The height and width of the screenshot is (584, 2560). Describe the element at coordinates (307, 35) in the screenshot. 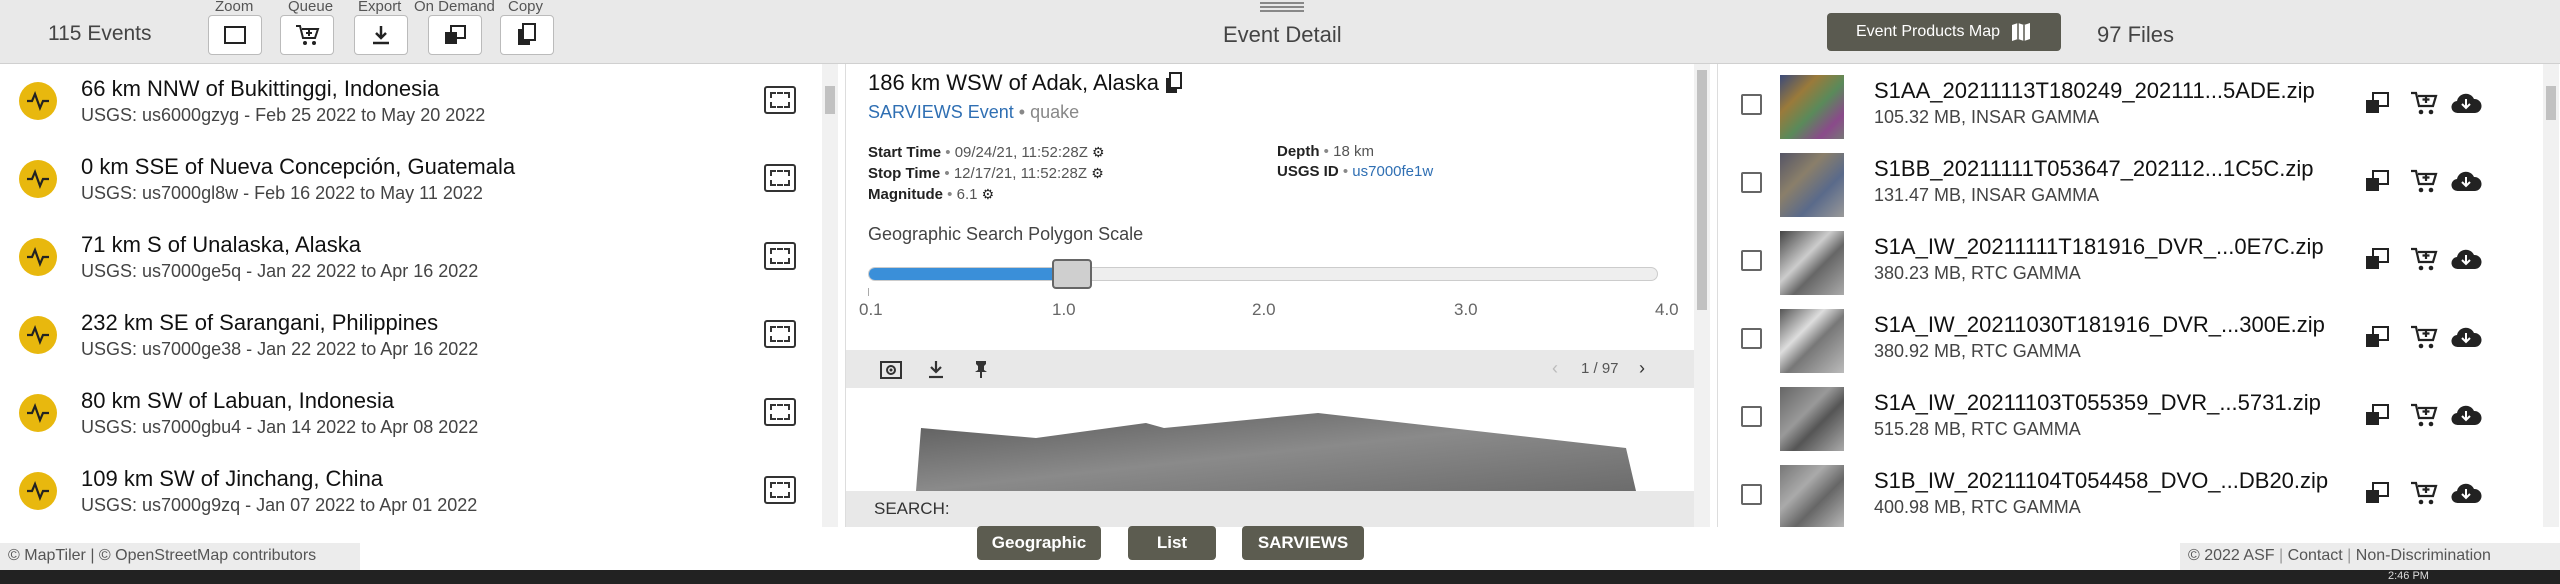

I see `queue-button` at that location.